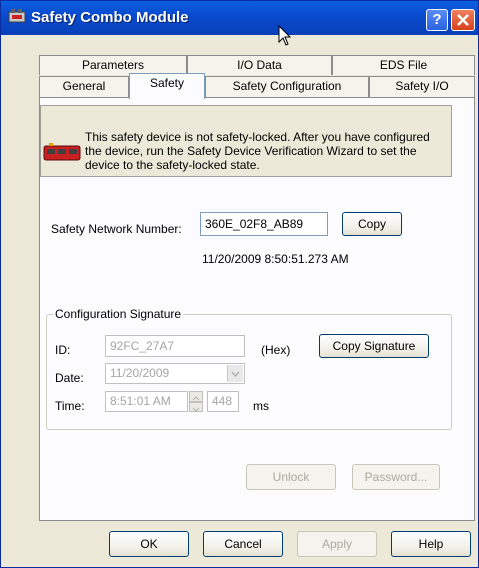  I want to click on date-label: Date:, so click(69, 378).